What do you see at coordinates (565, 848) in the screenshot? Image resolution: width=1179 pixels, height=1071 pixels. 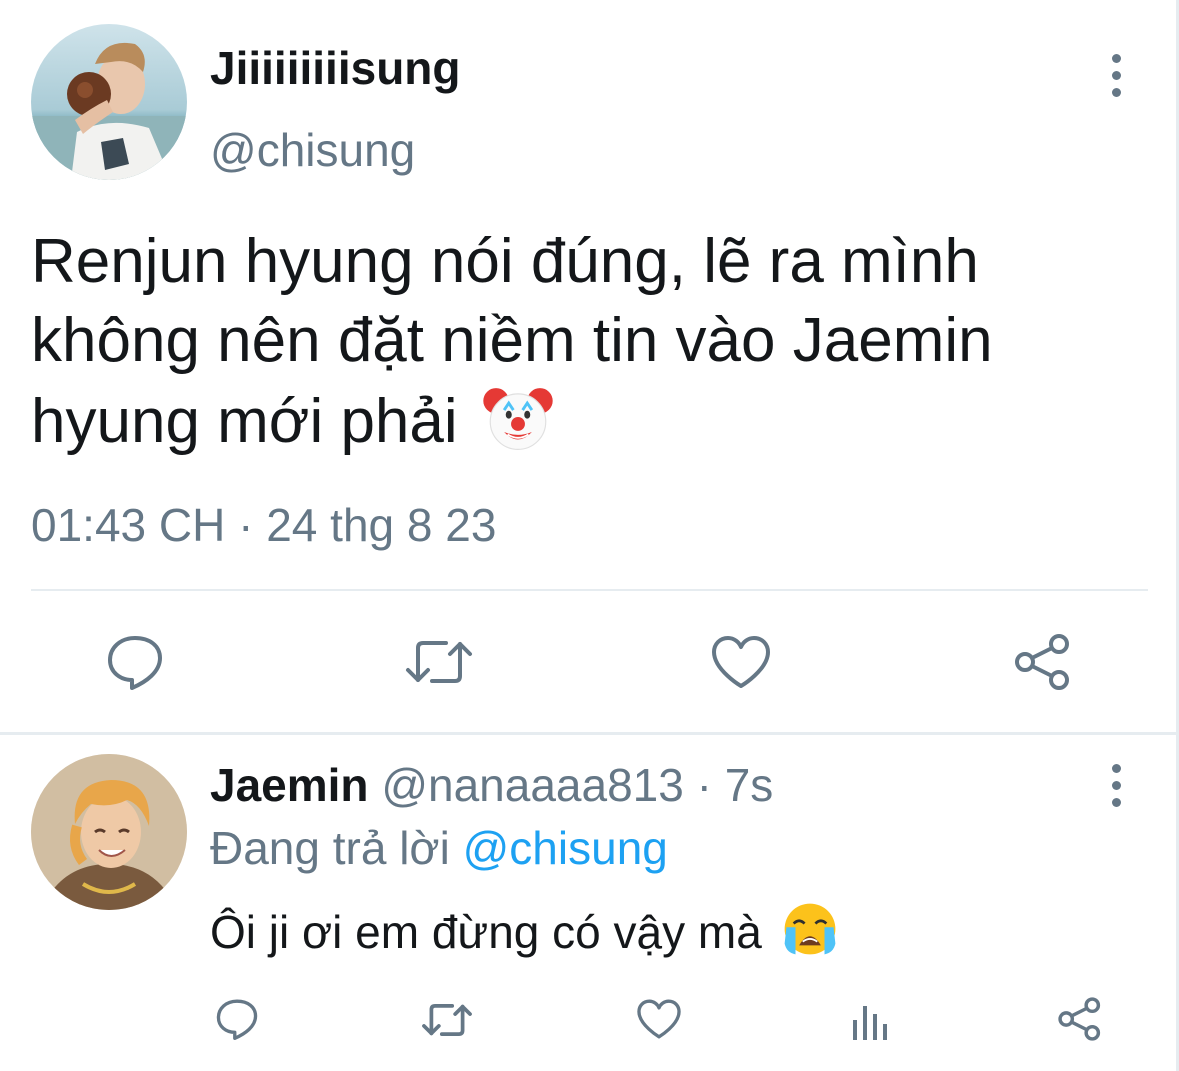 I see `mention-link: @chisung` at bounding box center [565, 848].